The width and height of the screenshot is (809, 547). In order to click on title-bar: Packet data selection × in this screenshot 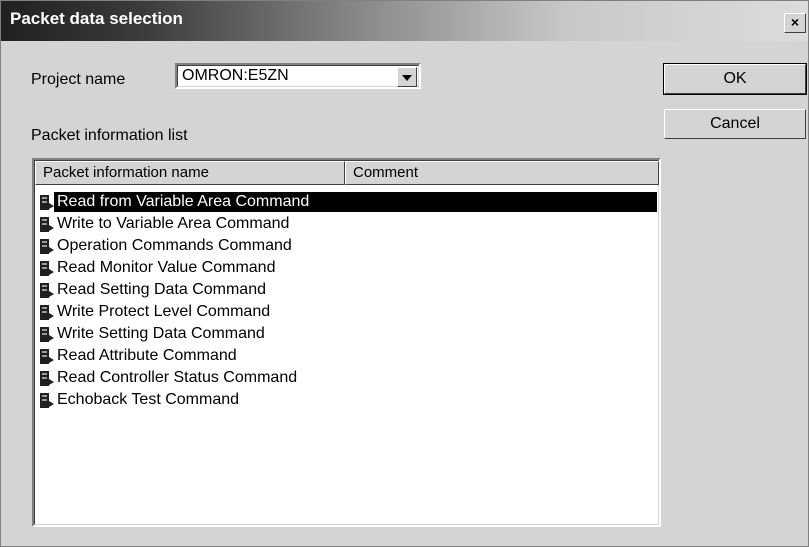, I will do `click(404, 21)`.